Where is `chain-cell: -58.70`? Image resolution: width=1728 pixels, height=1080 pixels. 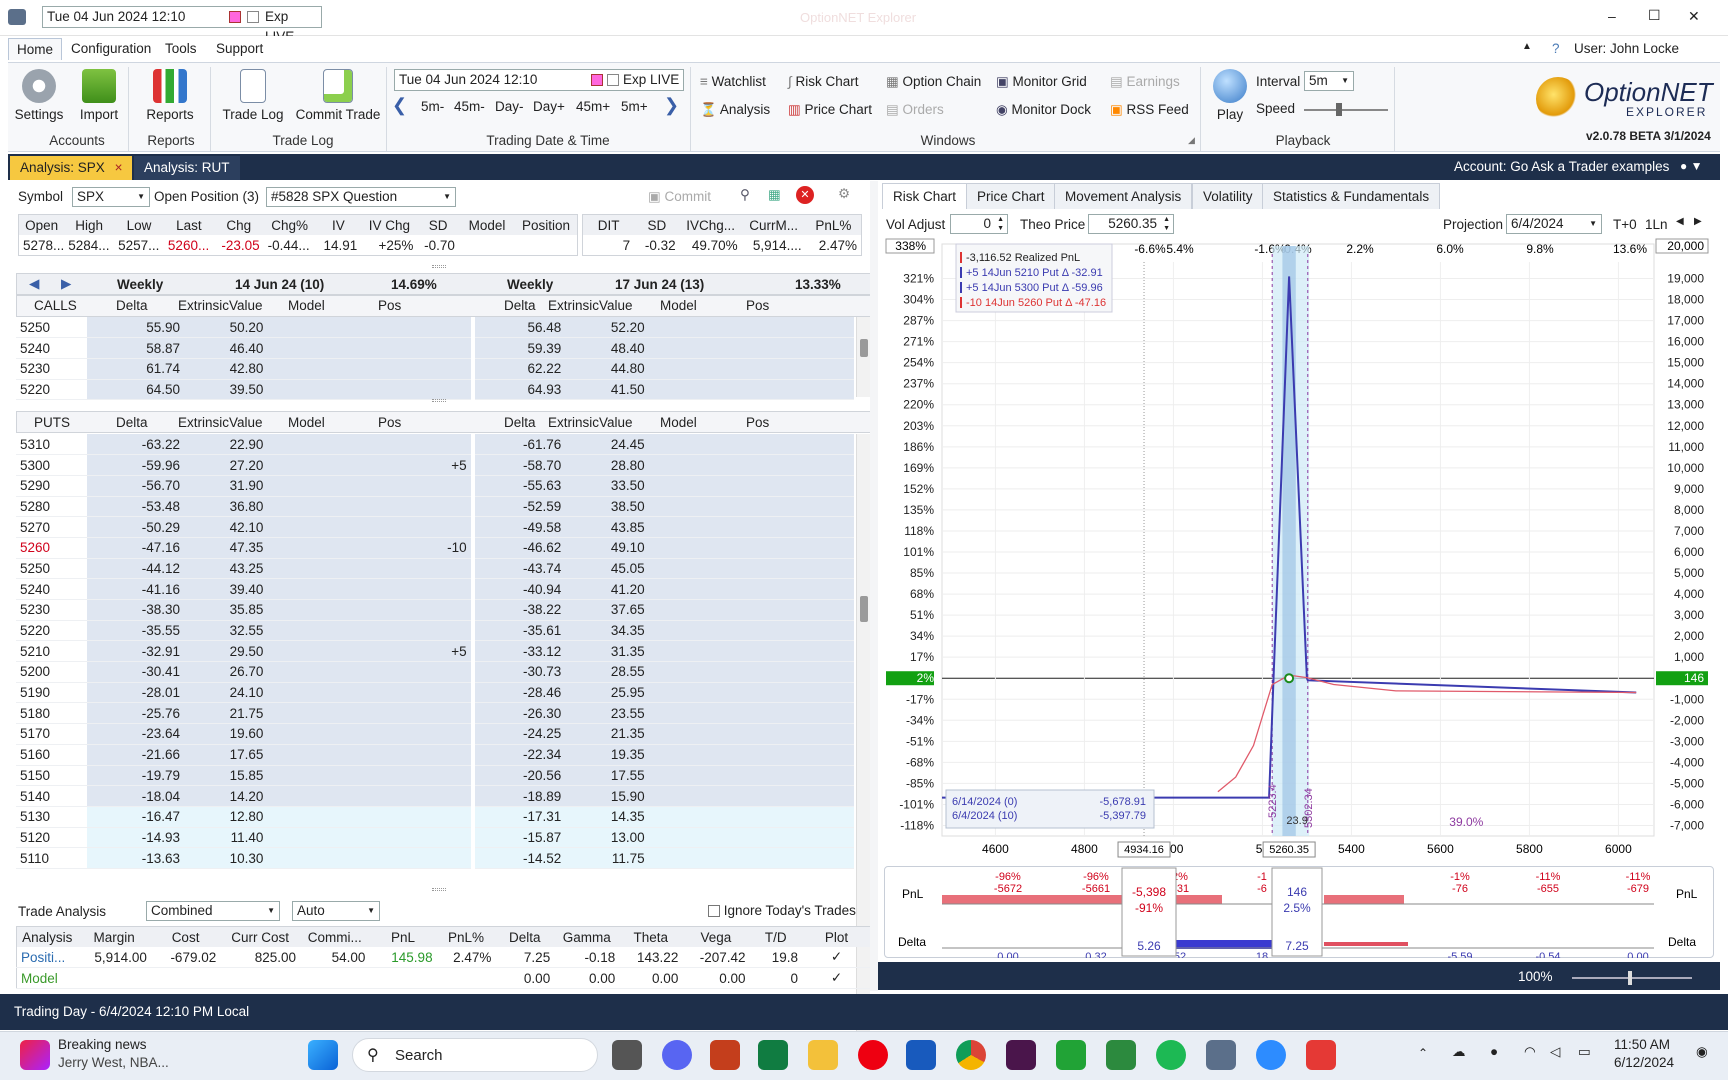
chain-cell: -58.70 is located at coordinates (519, 465).